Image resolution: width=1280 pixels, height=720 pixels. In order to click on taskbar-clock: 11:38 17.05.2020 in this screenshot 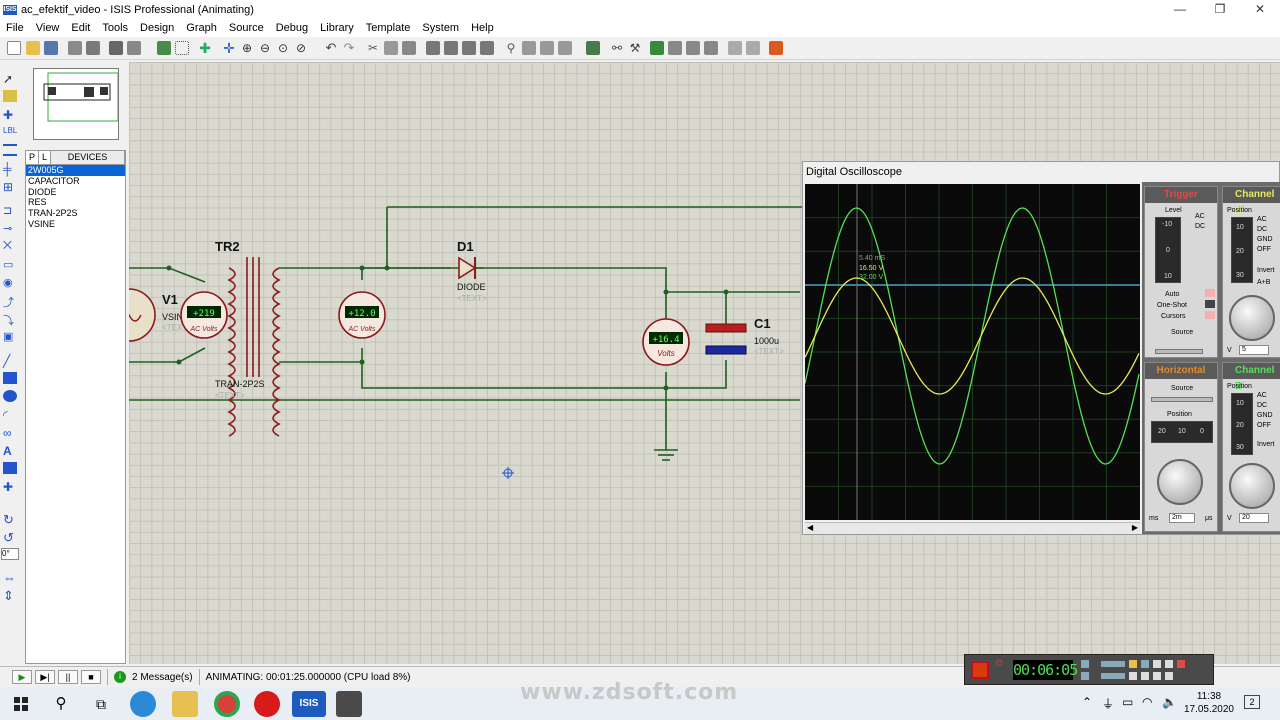, I will do `click(1209, 703)`.